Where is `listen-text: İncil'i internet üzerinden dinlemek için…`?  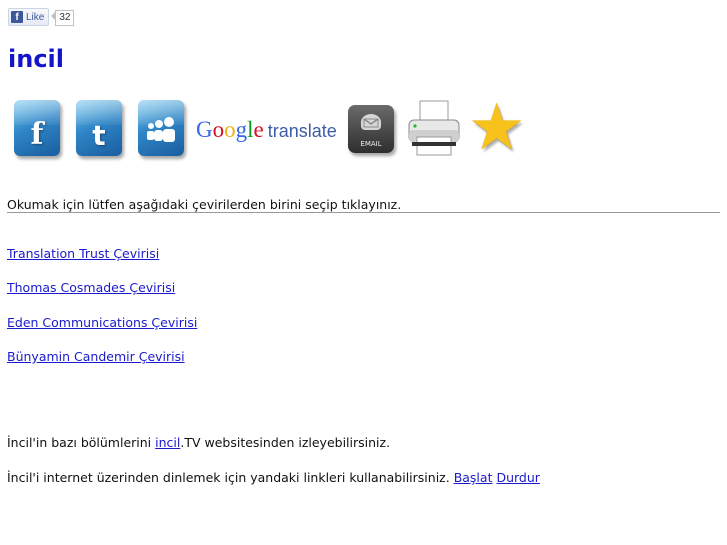 listen-text: İncil'i internet üzerinden dinlemek için… is located at coordinates (273, 477).